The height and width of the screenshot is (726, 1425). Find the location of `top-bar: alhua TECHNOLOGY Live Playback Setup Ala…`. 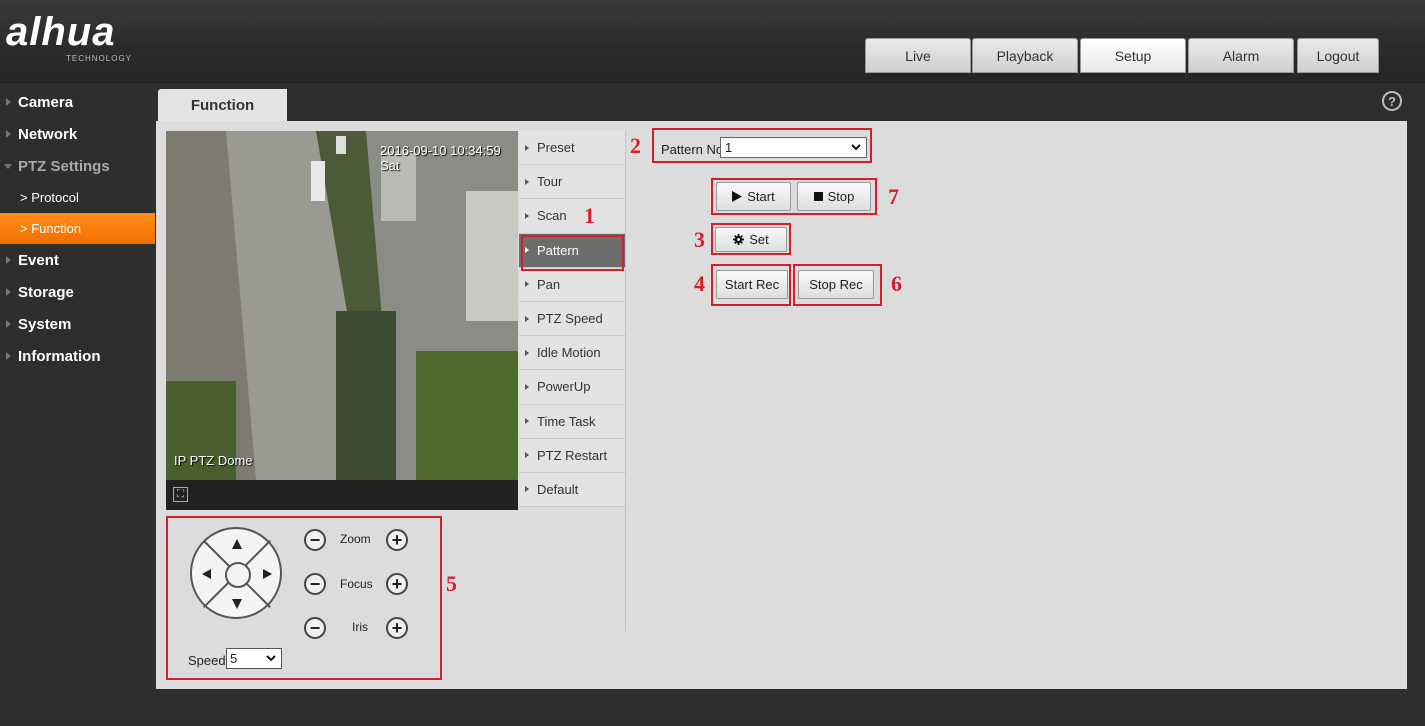

top-bar: alhua TECHNOLOGY Live Playback Setup Ala… is located at coordinates (712, 41).